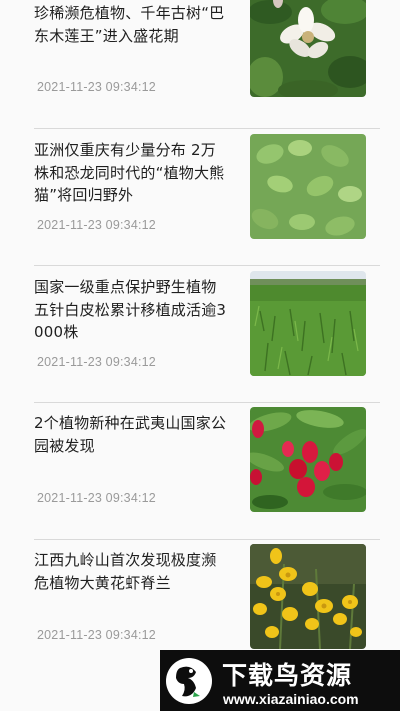  What do you see at coordinates (189, 681) in the screenshot?
I see `bird-logo-icon` at bounding box center [189, 681].